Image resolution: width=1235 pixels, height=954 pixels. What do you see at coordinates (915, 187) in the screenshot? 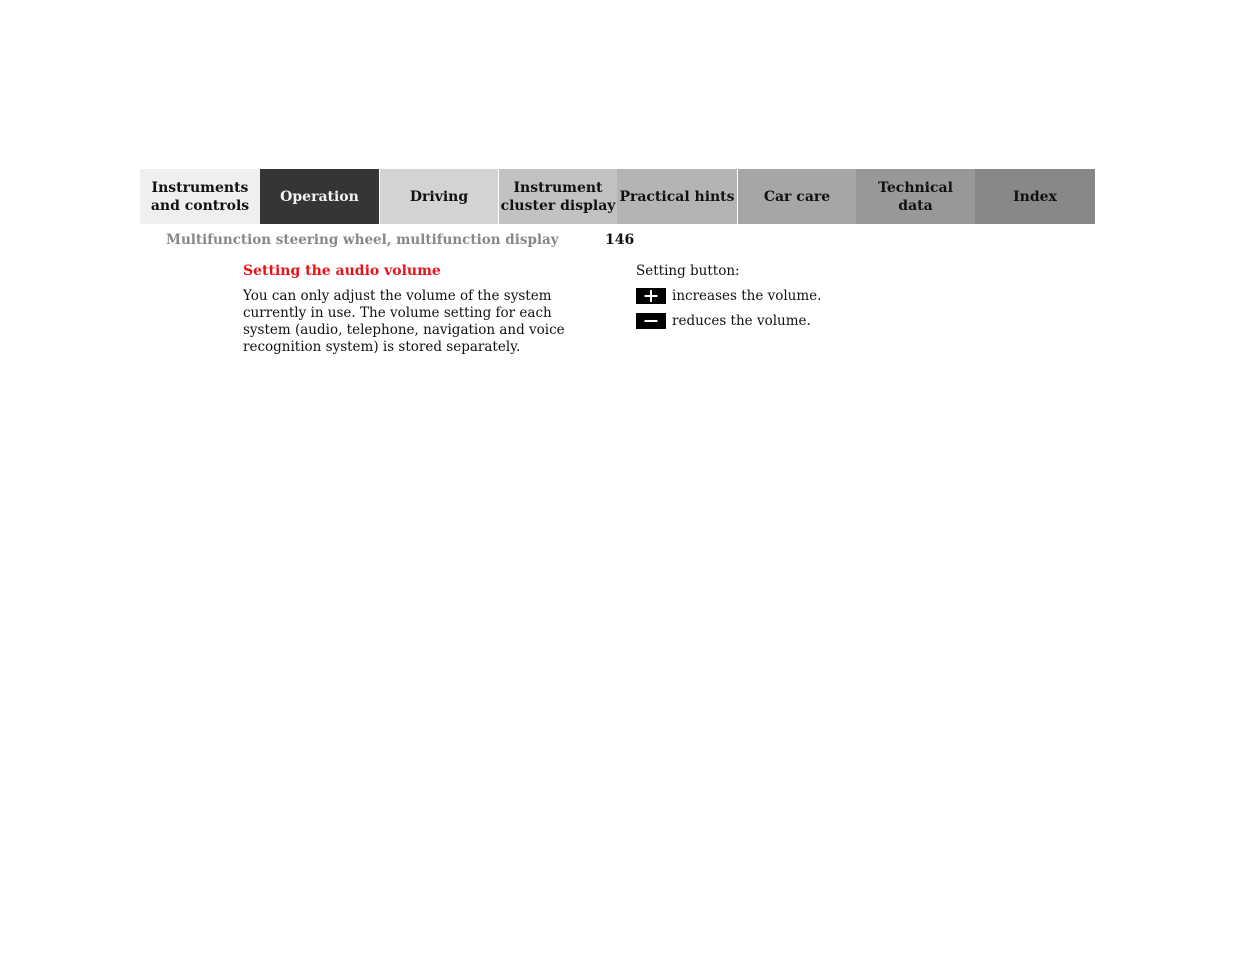
I see `tab-label: Technical` at bounding box center [915, 187].